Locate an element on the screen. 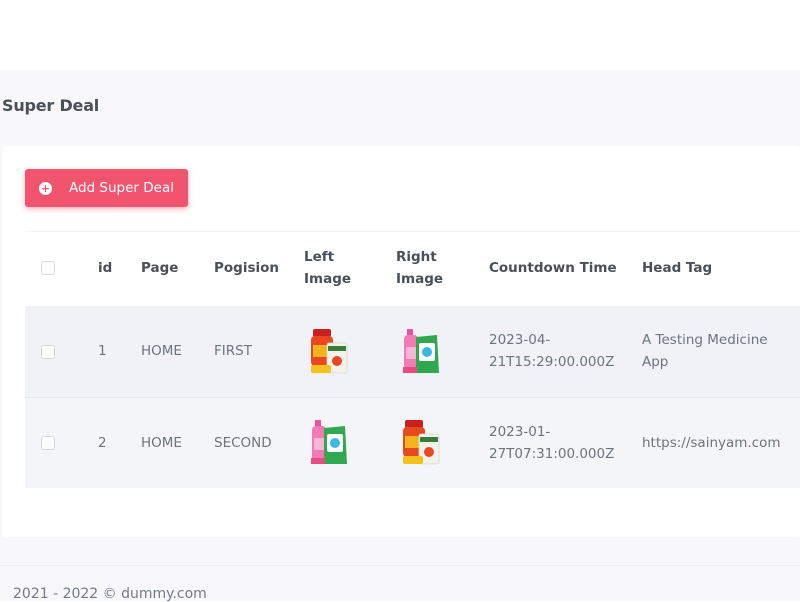  row-countdown-line2: 27T07:31:00.000Z is located at coordinates (552, 454).